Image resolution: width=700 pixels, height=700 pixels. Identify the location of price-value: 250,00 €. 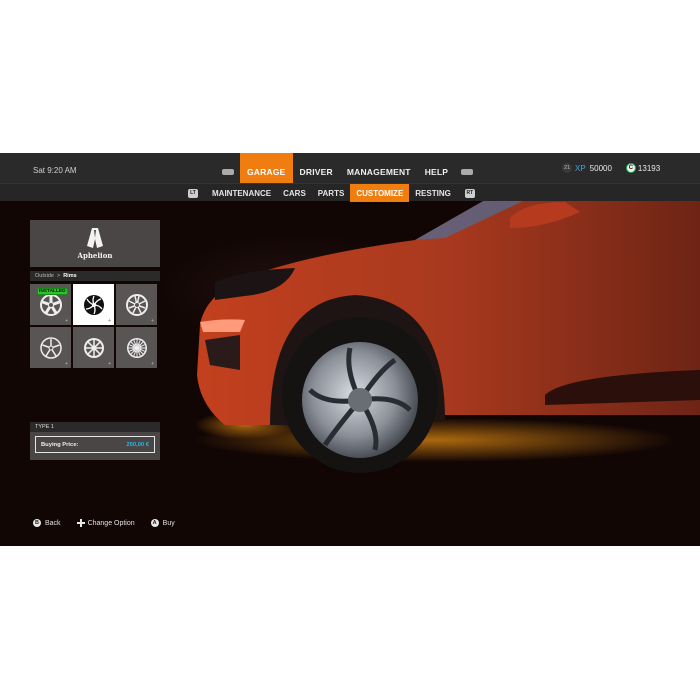
(137, 444).